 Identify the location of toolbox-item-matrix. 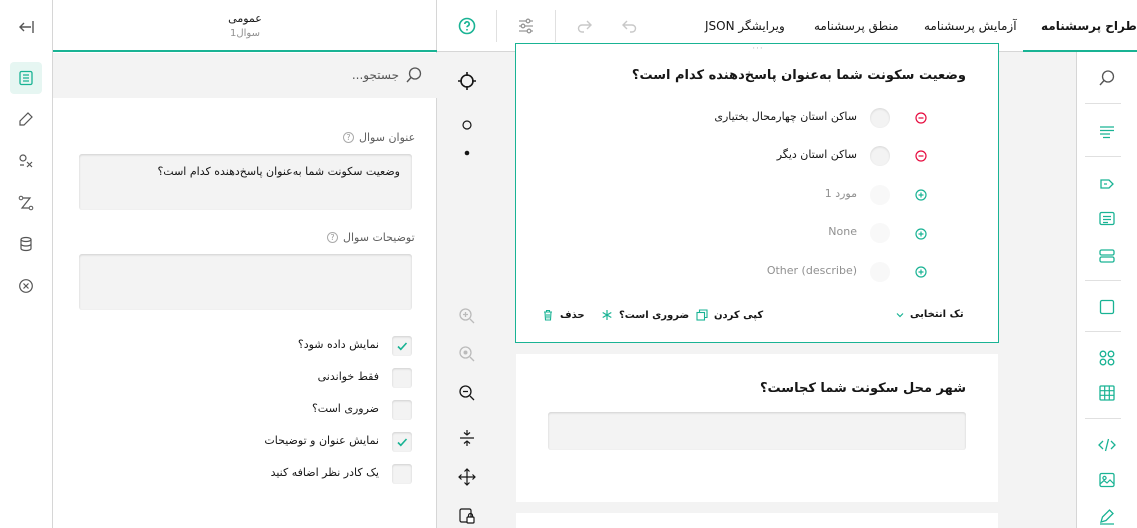
(1107, 393).